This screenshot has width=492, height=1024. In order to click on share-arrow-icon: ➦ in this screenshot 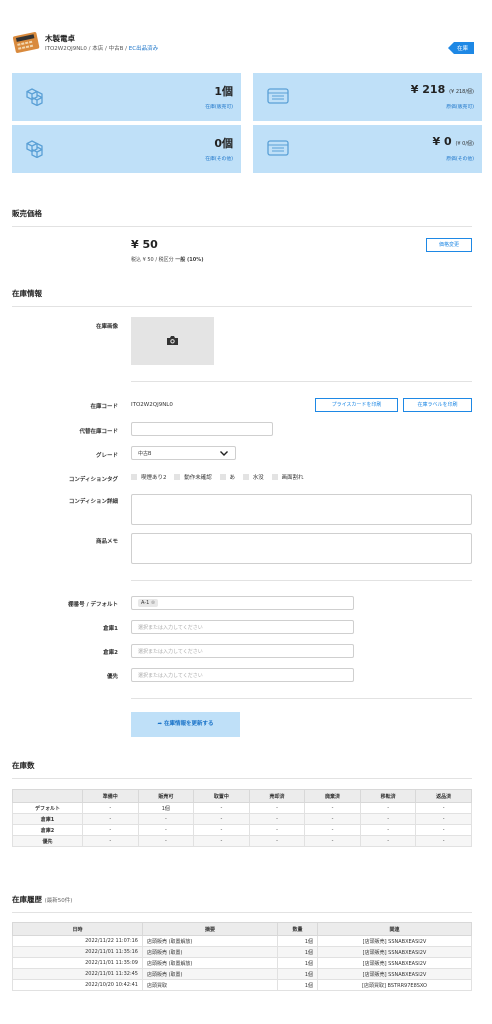, I will do `click(160, 724)`.